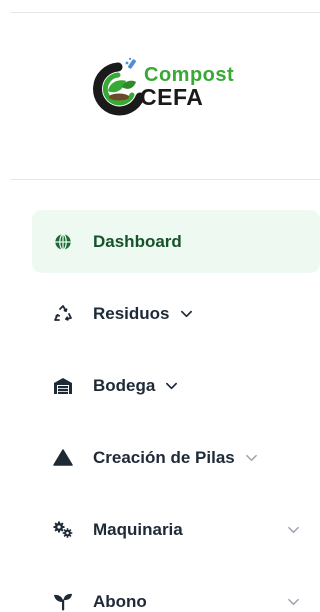  I want to click on compost-cefa-logo: Compost CEFA, so click(178, 89).